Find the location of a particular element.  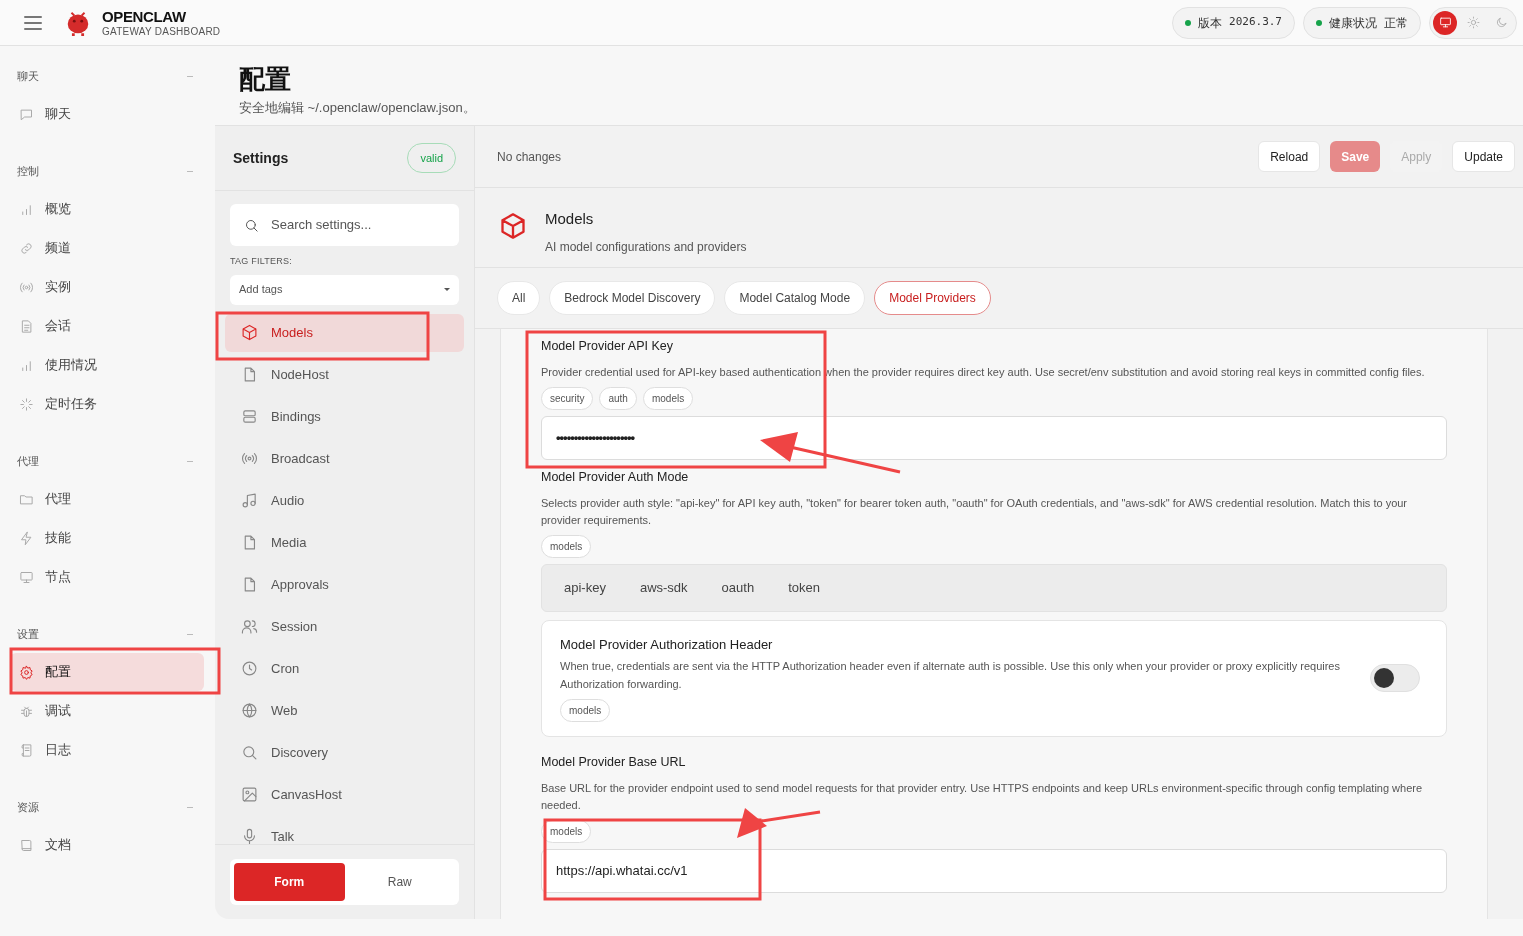

lightning-icon is located at coordinates (26, 538).